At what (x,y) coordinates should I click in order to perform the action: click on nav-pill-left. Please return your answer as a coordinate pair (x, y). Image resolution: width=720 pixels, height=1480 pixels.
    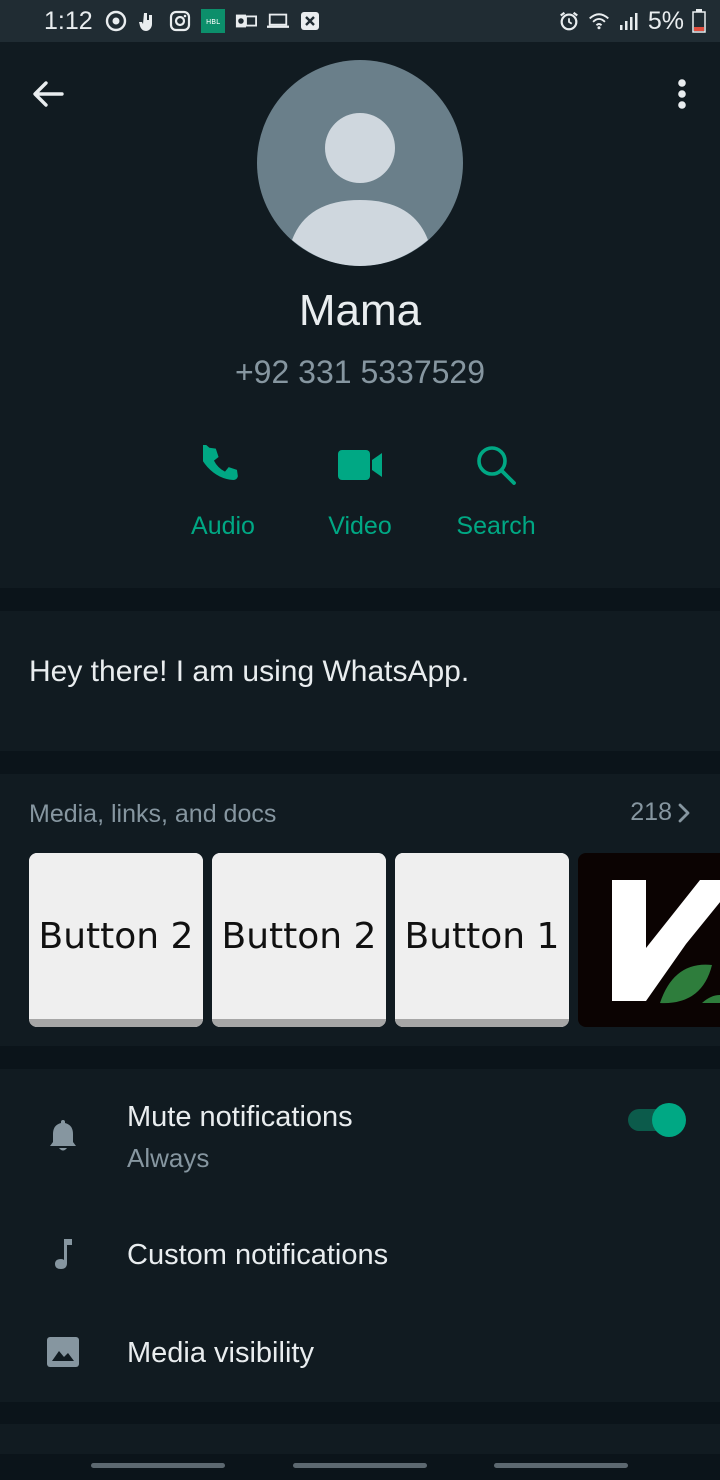
    Looking at the image, I should click on (158, 1465).